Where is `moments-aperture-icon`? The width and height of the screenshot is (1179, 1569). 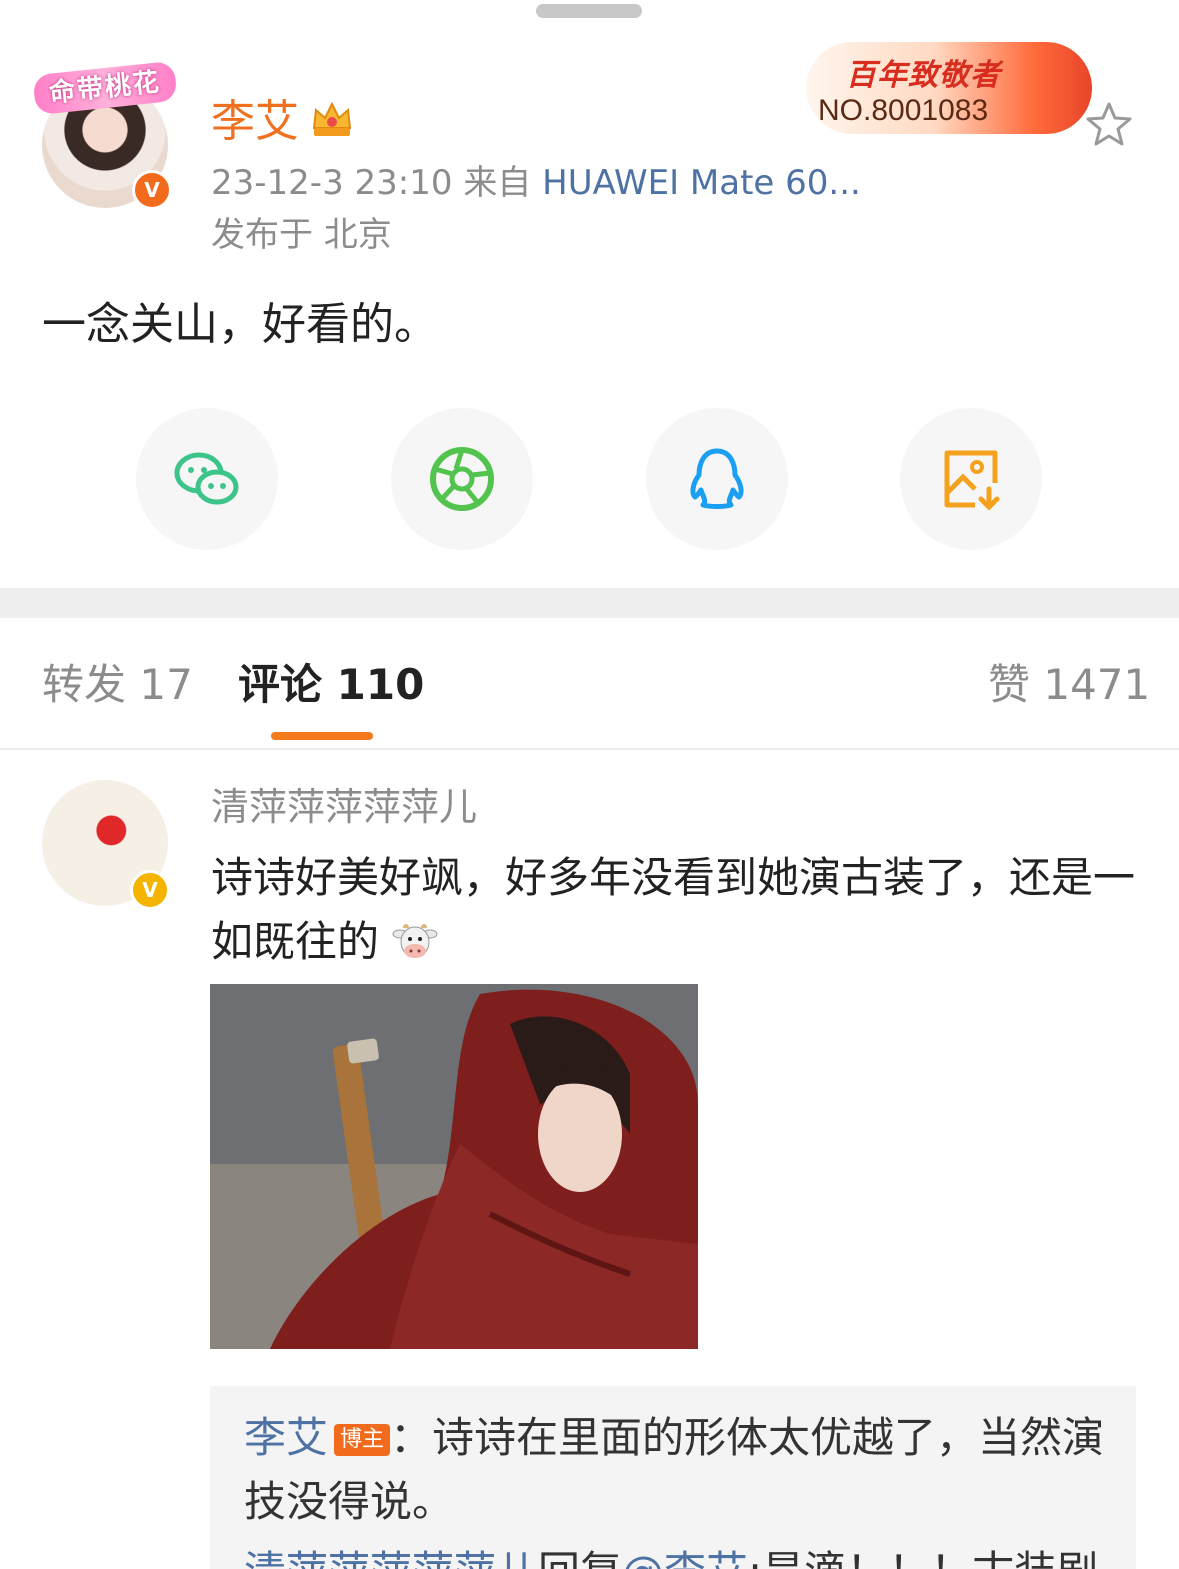 moments-aperture-icon is located at coordinates (462, 479).